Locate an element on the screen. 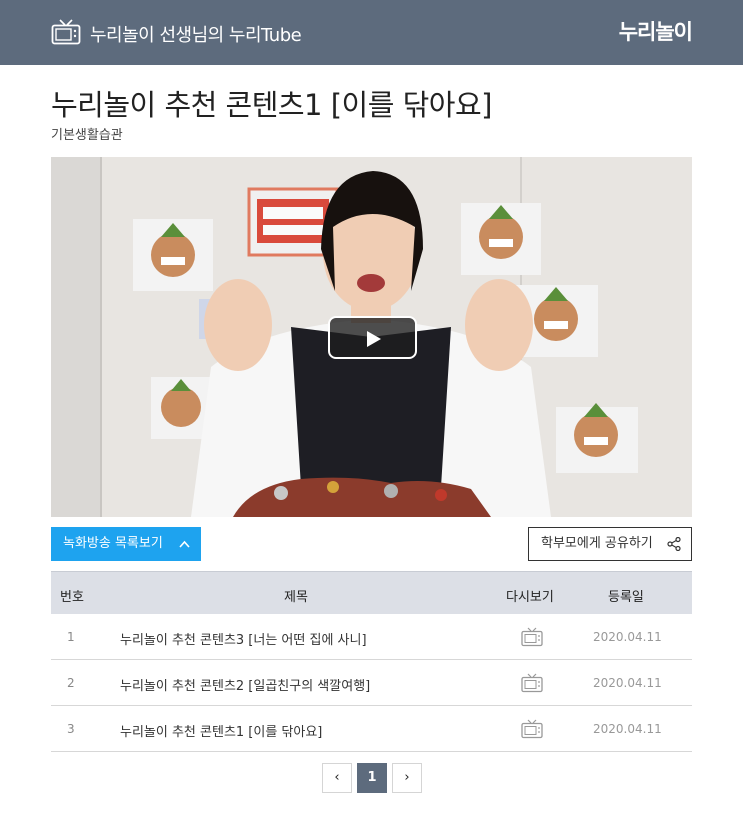  recorded-list-toggle-button: 녹화방송 목록보기 is located at coordinates (126, 544).